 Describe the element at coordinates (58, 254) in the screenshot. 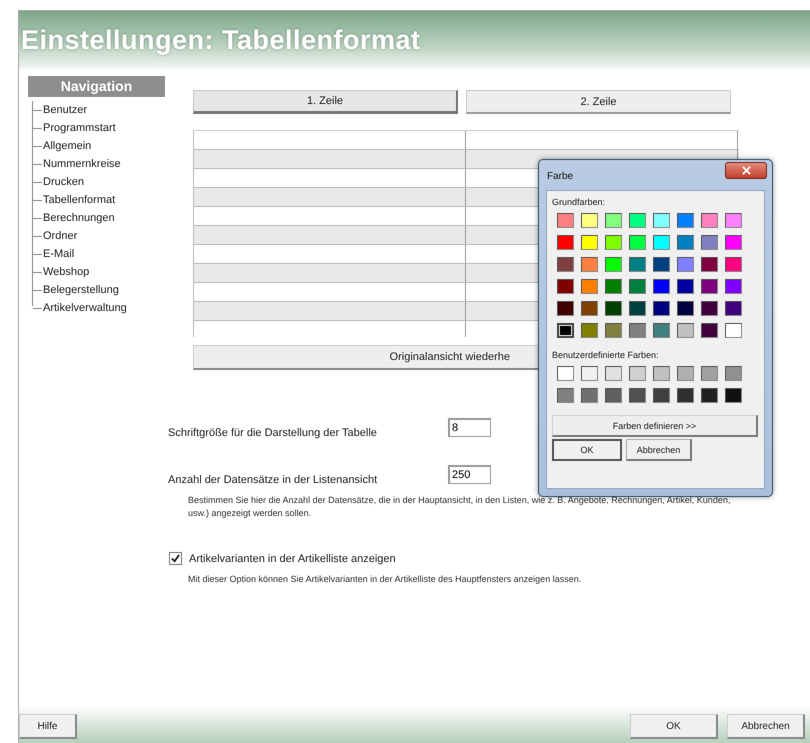

I see `nav-item: E-Mail` at that location.